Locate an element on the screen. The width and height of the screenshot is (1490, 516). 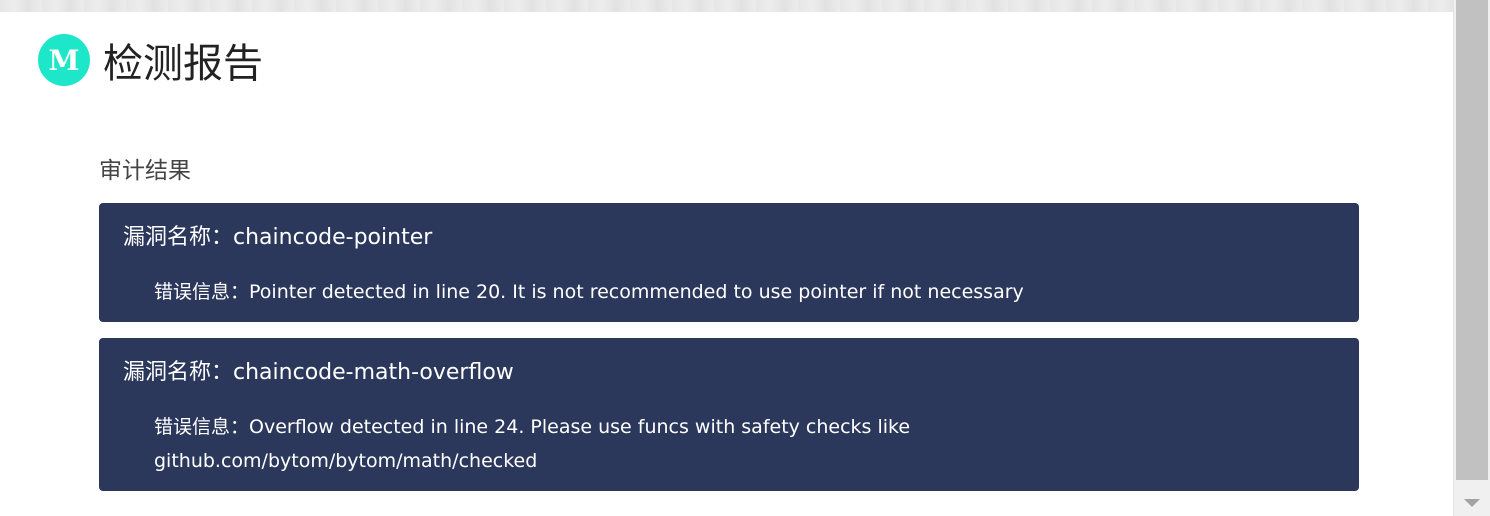
vulnerability-name-value: chaincode-math-overflow is located at coordinates (373, 372).